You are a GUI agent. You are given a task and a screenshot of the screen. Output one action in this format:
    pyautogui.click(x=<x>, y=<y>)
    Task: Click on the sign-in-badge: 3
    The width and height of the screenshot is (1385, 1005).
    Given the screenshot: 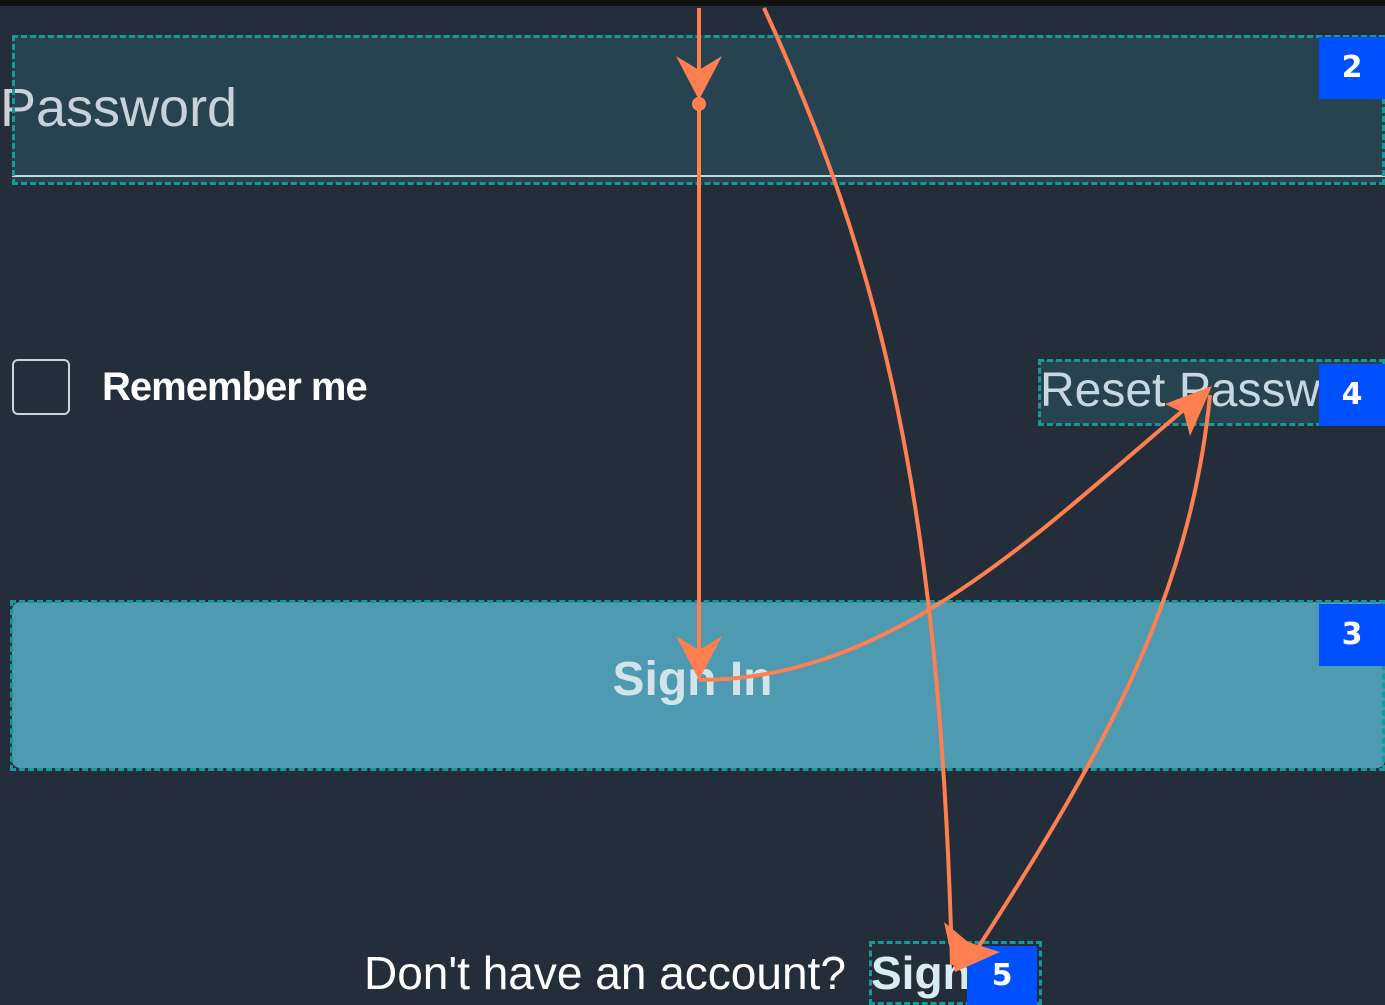 What is the action you would take?
    pyautogui.click(x=1352, y=635)
    